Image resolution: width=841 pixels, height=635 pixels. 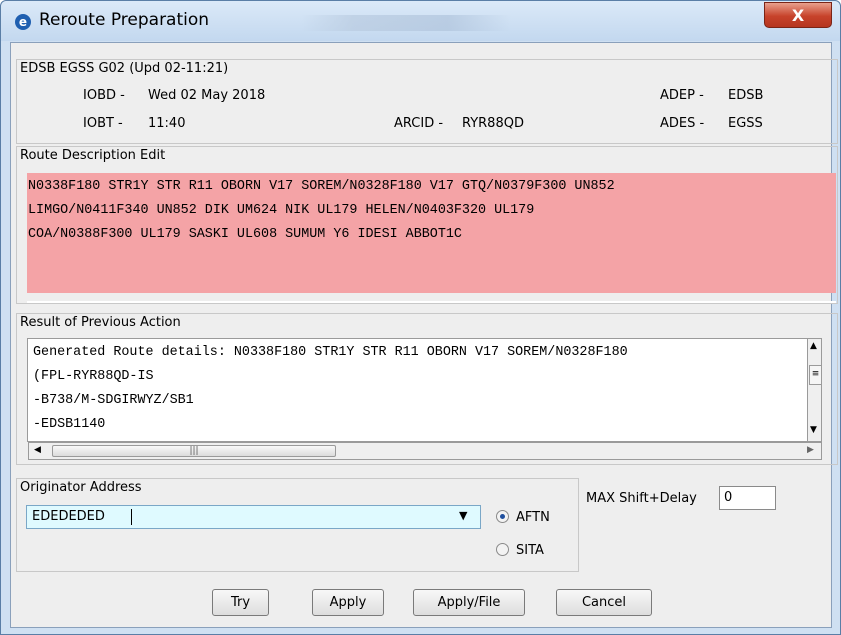 What do you see at coordinates (813, 430) in the screenshot?
I see `scroll-down-icon: ▼` at bounding box center [813, 430].